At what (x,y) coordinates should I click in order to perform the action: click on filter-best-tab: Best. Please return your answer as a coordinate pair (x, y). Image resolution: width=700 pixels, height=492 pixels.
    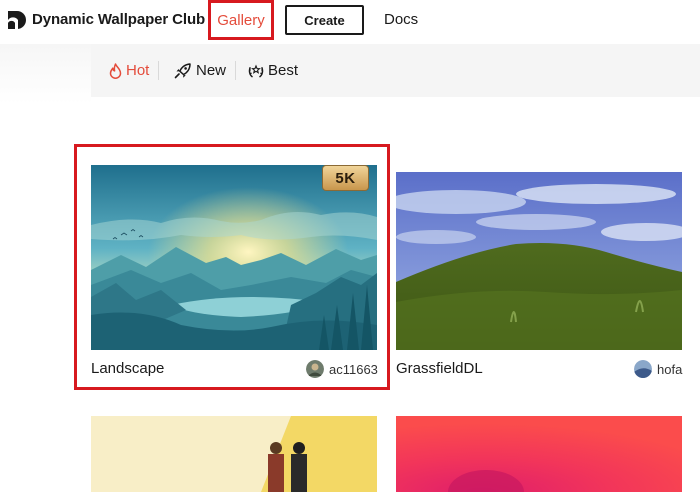
    Looking at the image, I should click on (273, 70).